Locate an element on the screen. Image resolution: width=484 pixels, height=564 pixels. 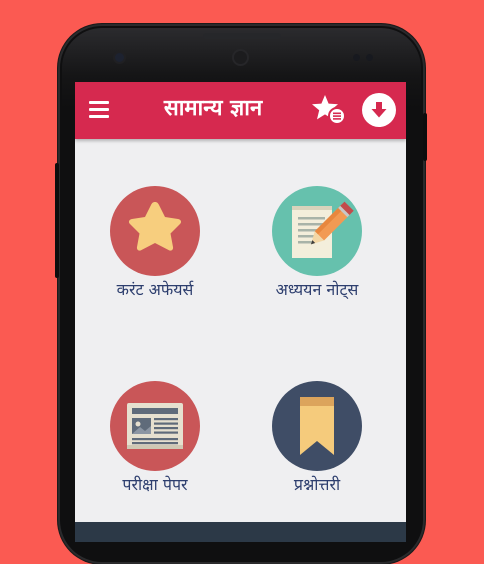
earpiece-speaker is located at coordinates (242, 36).